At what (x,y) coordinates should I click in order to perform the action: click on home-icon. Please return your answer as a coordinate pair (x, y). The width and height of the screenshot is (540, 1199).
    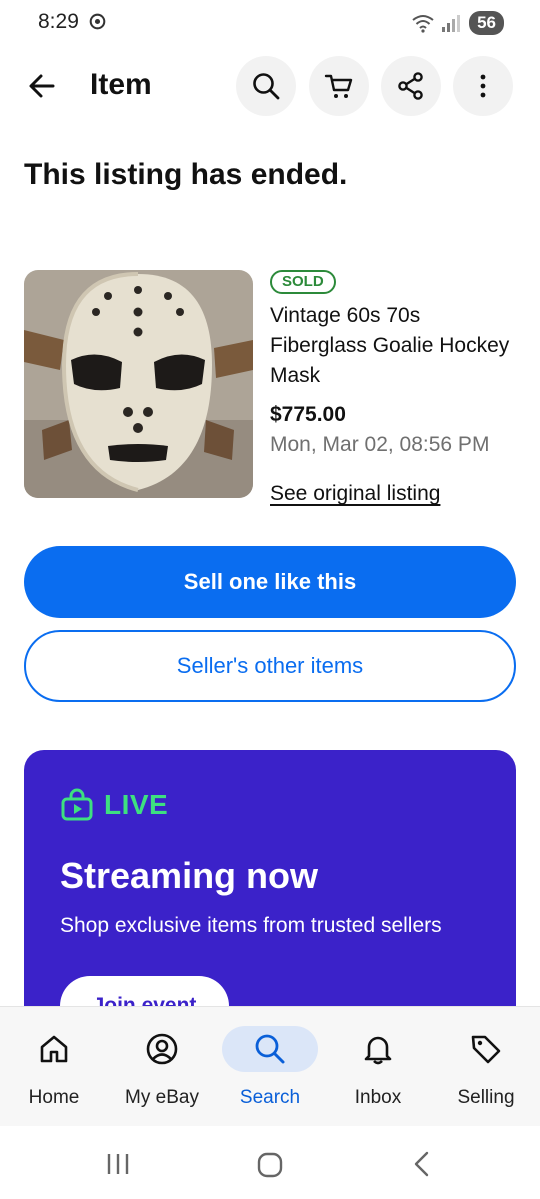
    Looking at the image, I should click on (54, 1049).